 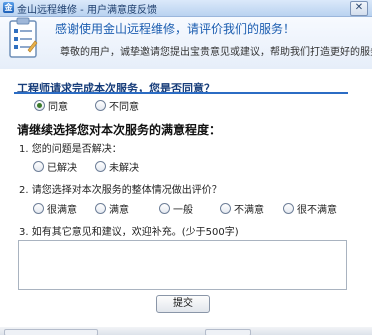 I want to click on radio-label: 不满意, so click(x=249, y=210).